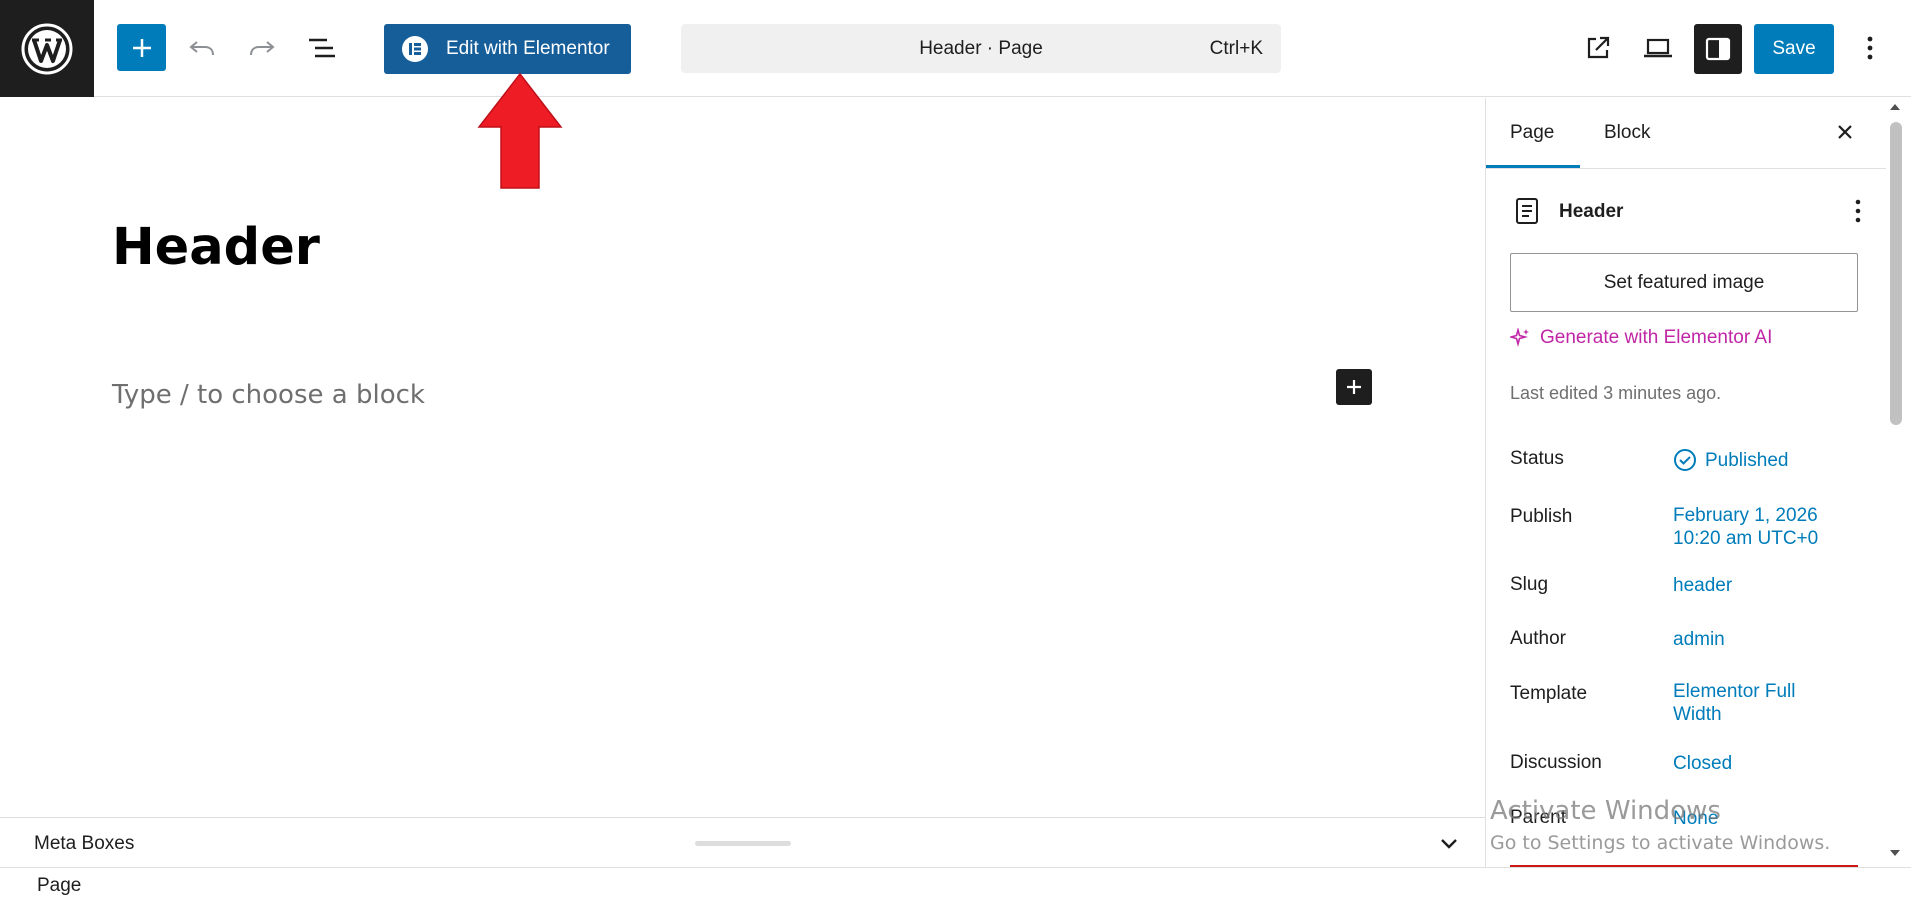  What do you see at coordinates (1656, 337) in the screenshot?
I see `generate-with-ai-label: Generate with Elementor AI` at bounding box center [1656, 337].